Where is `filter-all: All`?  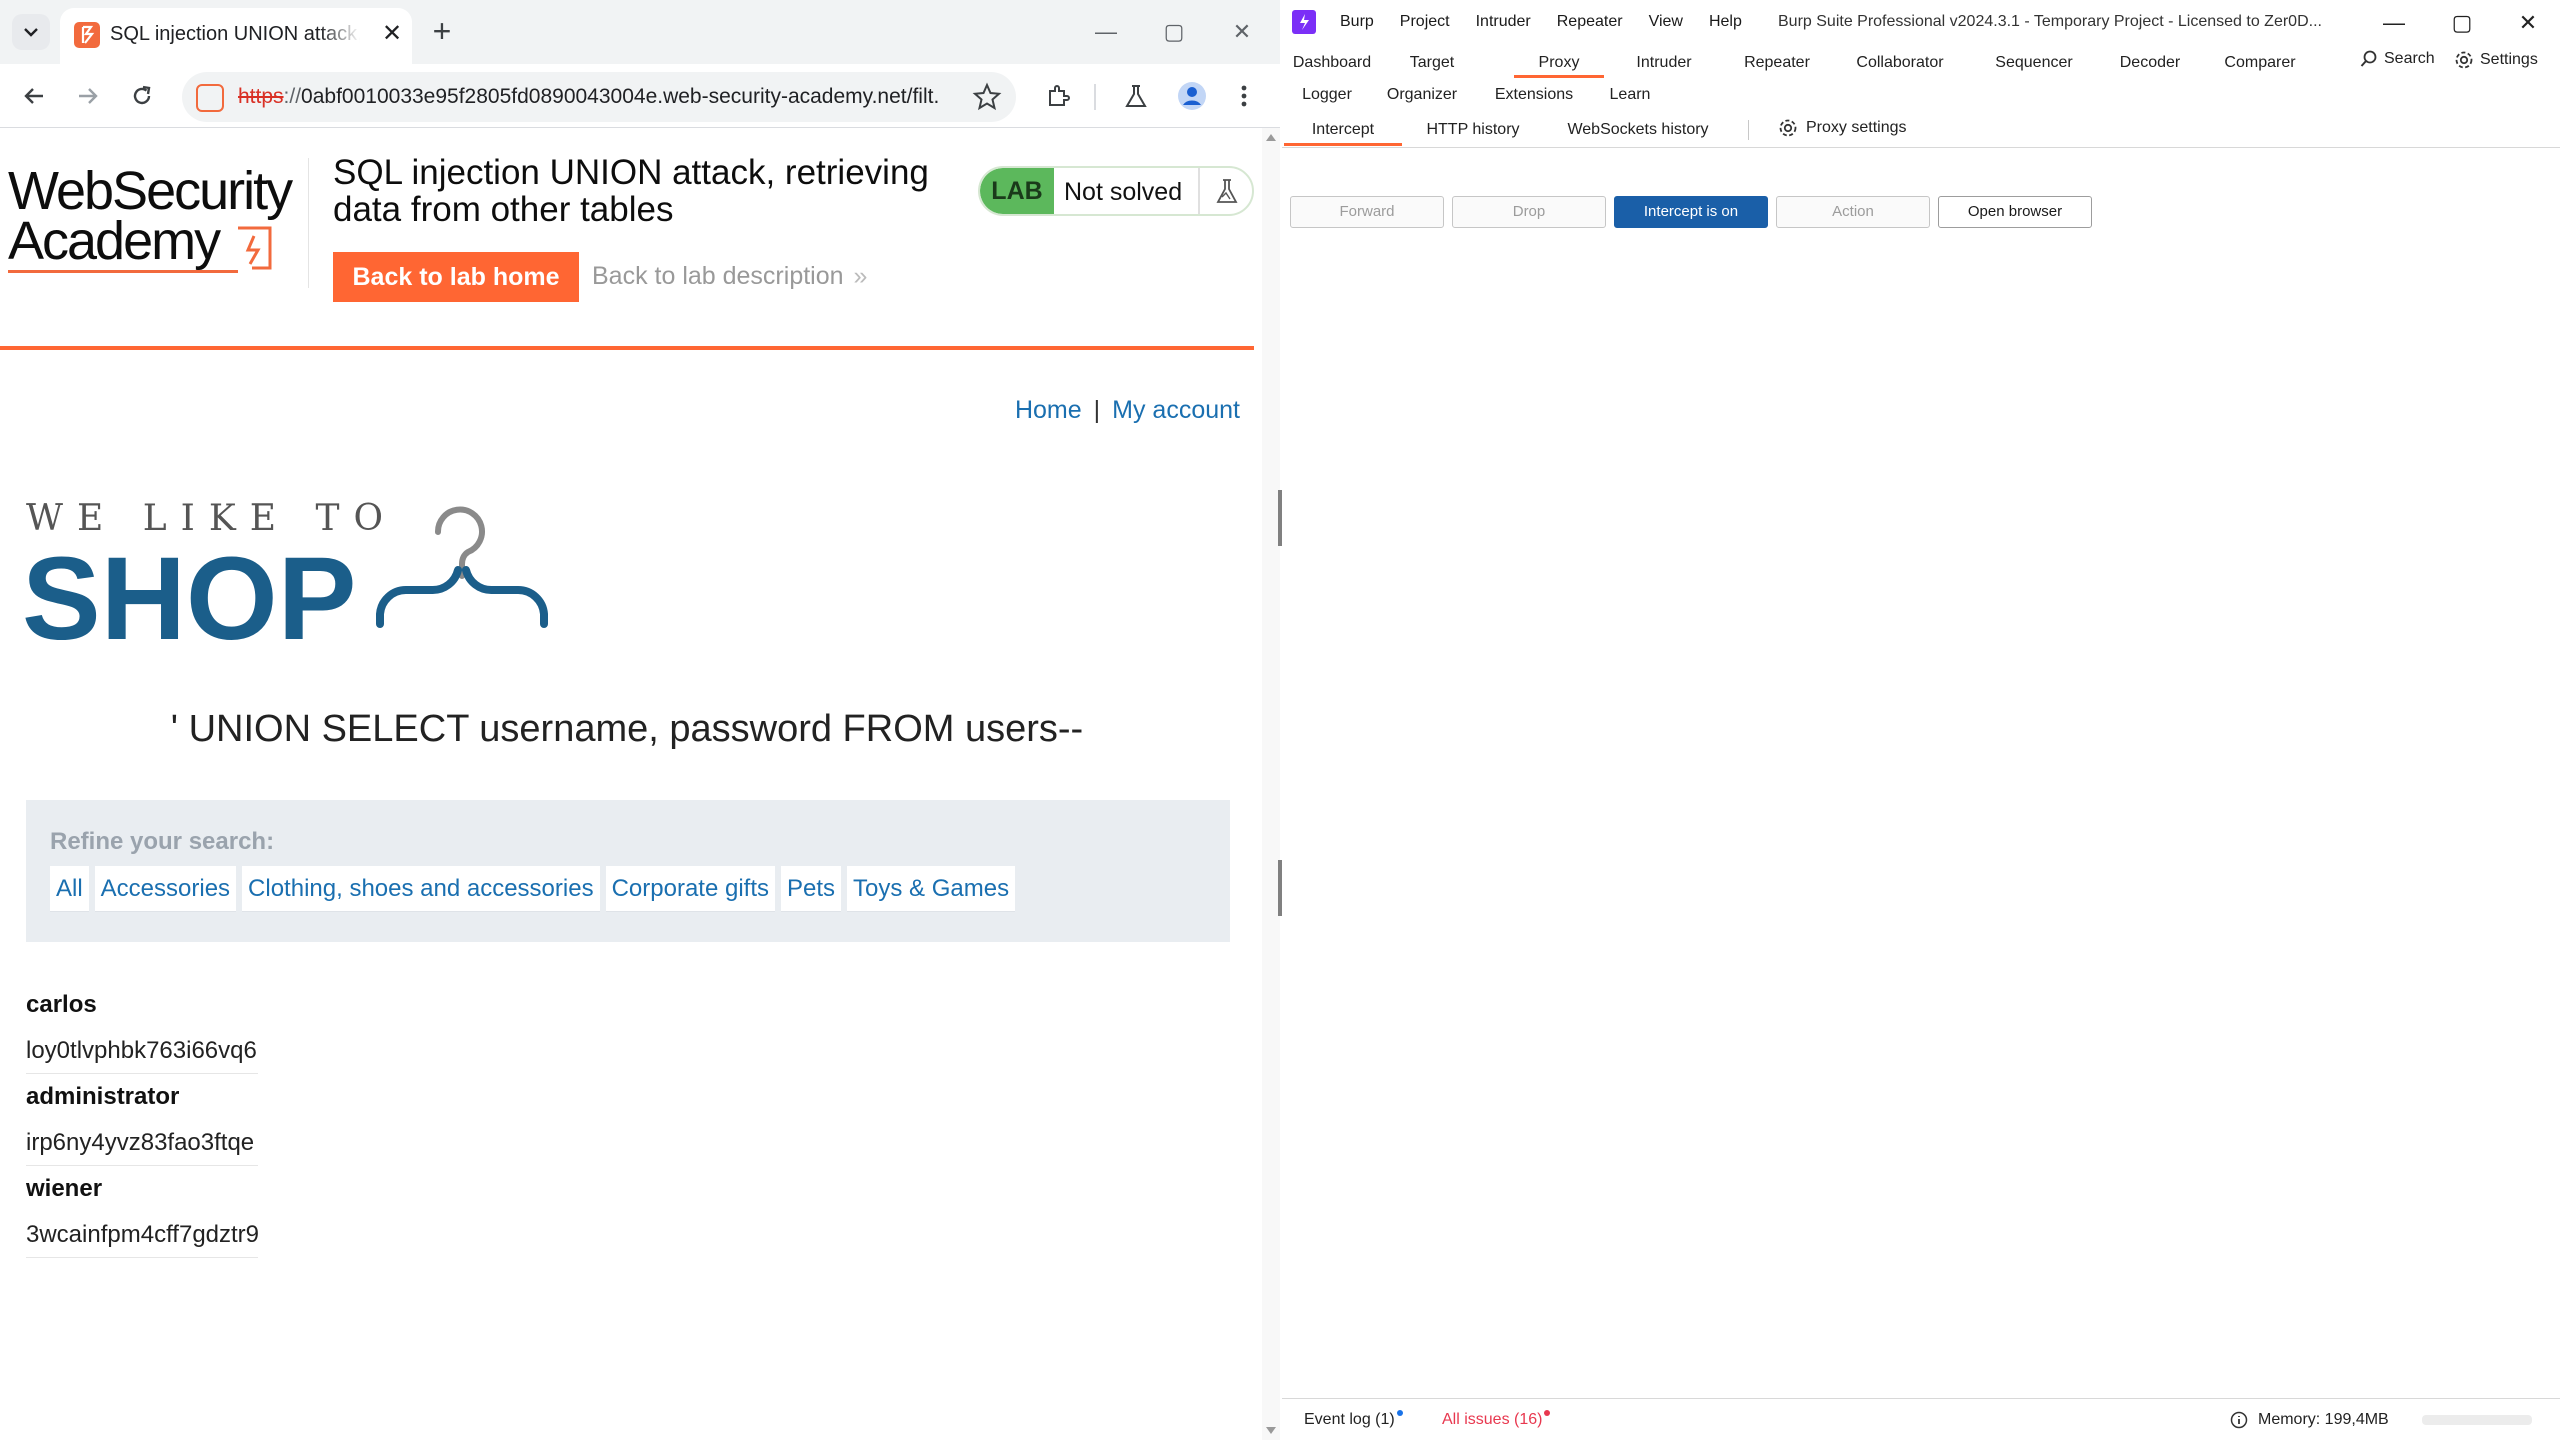
filter-all: All is located at coordinates (69, 889).